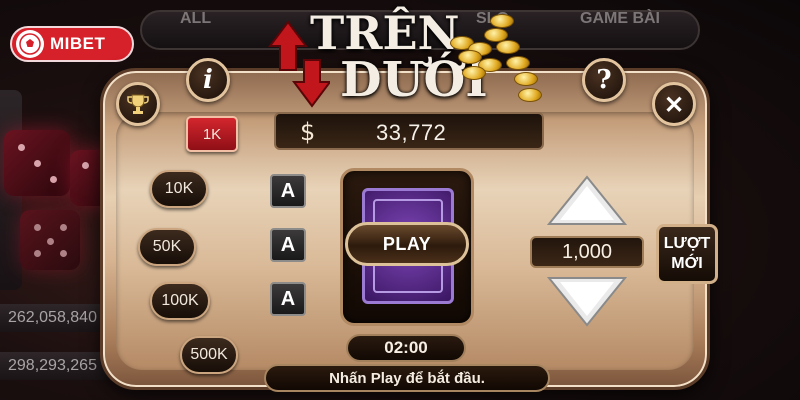 The width and height of the screenshot is (800, 400). I want to click on close-icon: ✕, so click(674, 104).